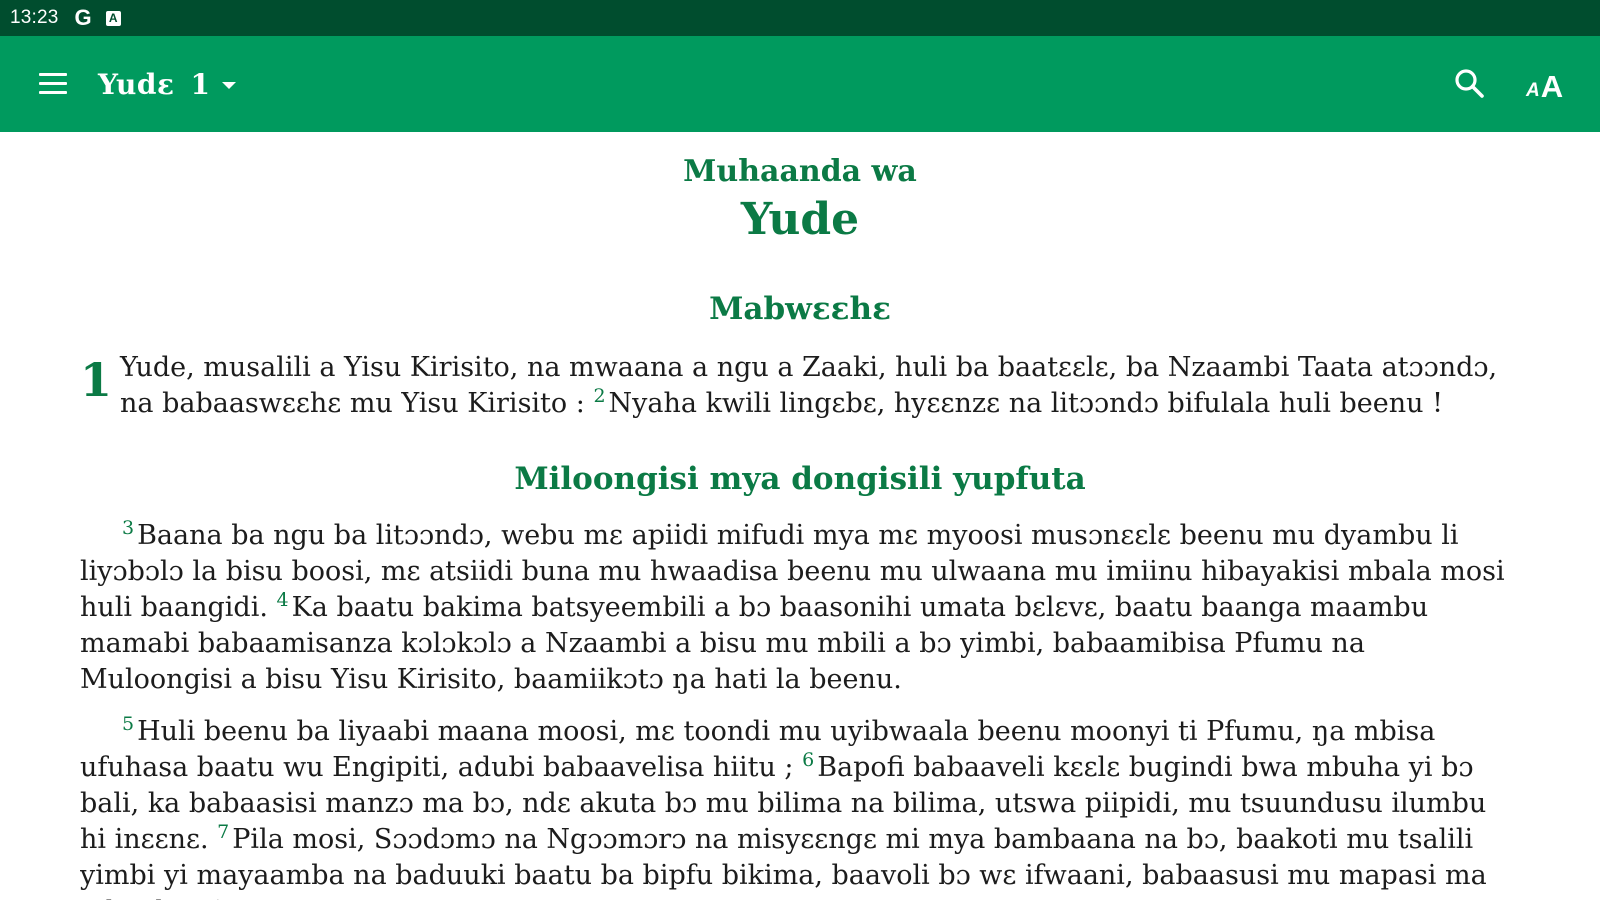  I want to click on book-intro: Muhaanda wa, so click(800, 171).